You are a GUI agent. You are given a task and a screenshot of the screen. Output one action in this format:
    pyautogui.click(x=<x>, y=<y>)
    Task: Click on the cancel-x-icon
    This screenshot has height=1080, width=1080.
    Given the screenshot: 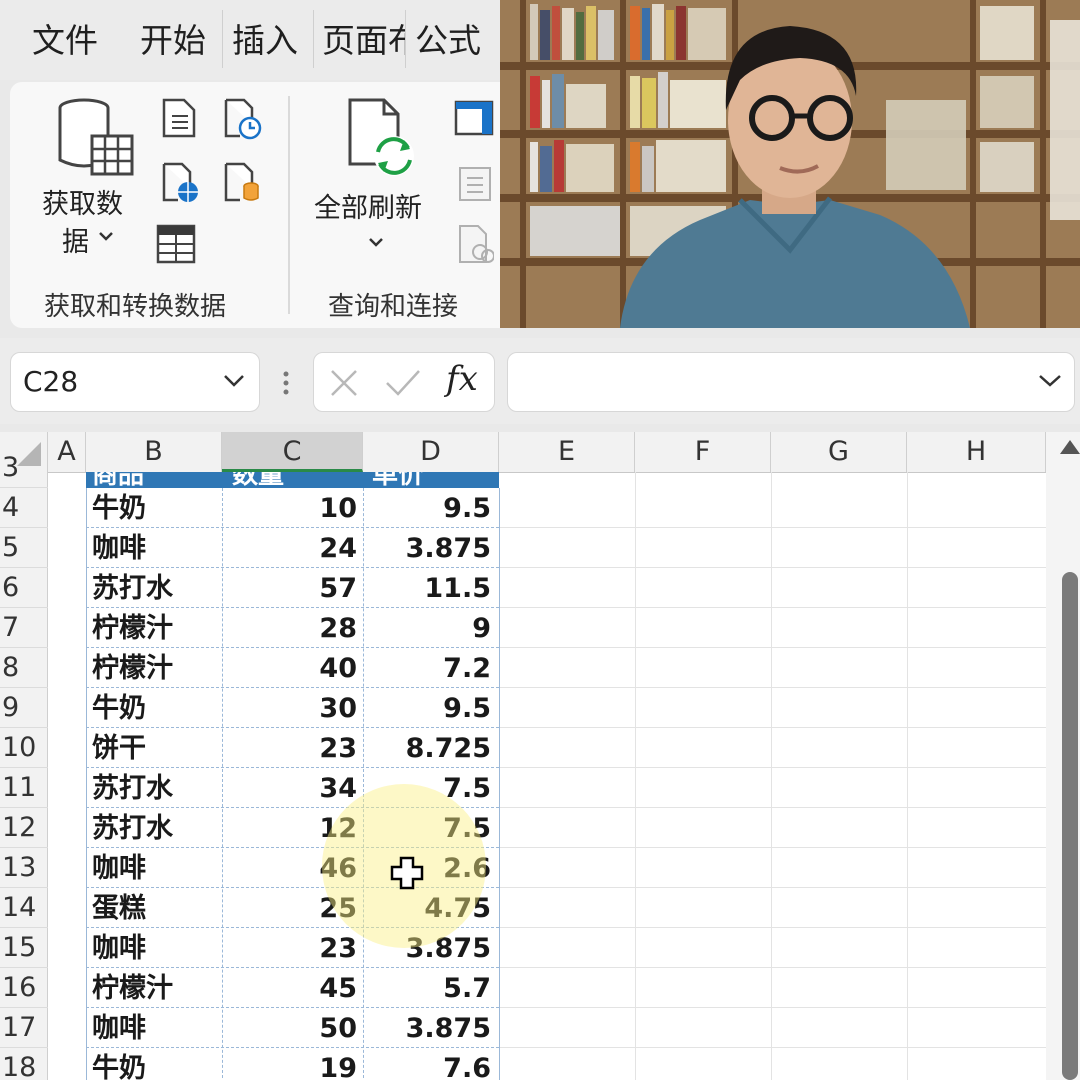 What is the action you would take?
    pyautogui.click(x=344, y=383)
    